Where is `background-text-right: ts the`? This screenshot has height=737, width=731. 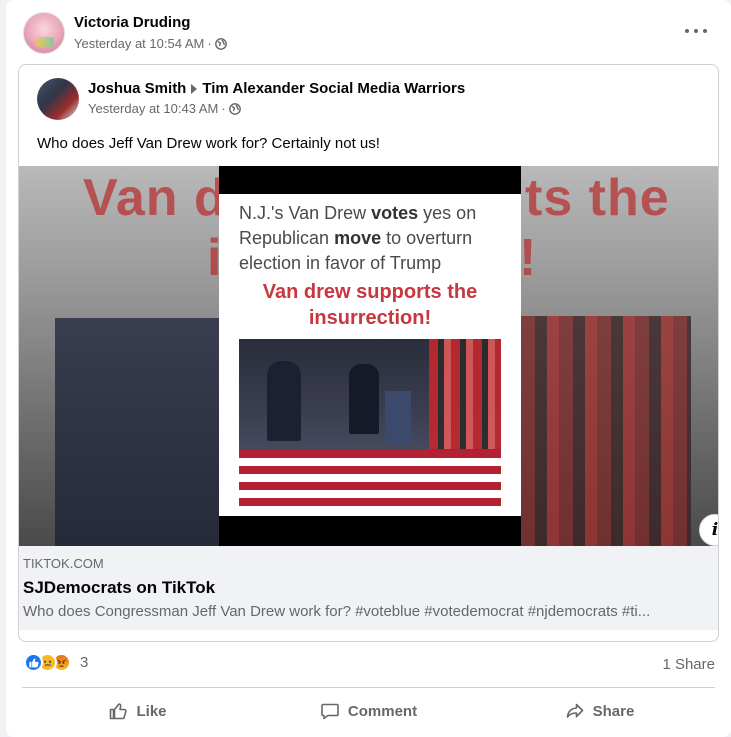
background-text-right: ts the is located at coordinates (597, 198).